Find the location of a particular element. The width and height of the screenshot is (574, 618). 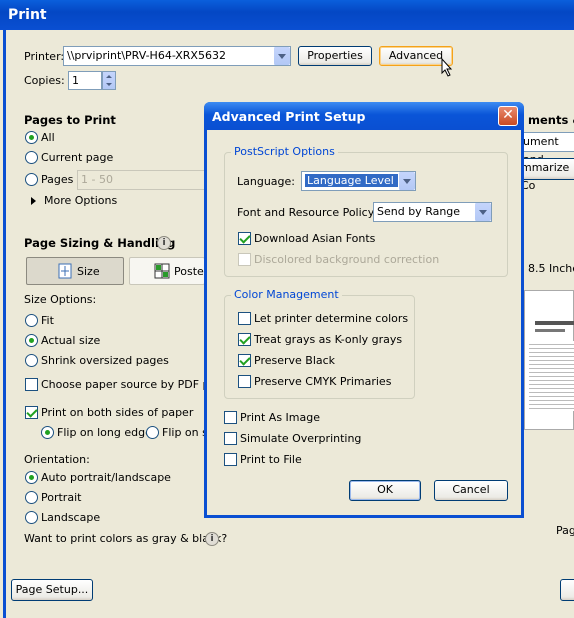

portrait-label: Portrait is located at coordinates (61, 497).